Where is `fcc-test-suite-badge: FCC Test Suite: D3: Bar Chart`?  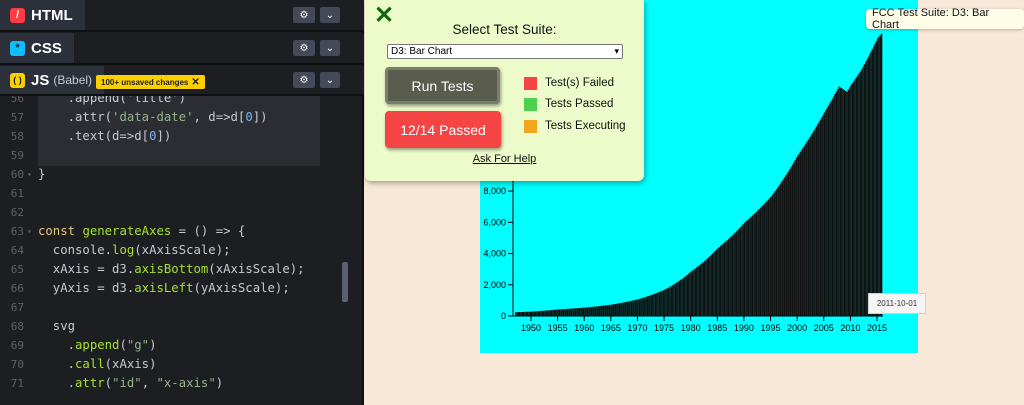
fcc-test-suite-badge: FCC Test Suite: D3: Bar Chart is located at coordinates (945, 19).